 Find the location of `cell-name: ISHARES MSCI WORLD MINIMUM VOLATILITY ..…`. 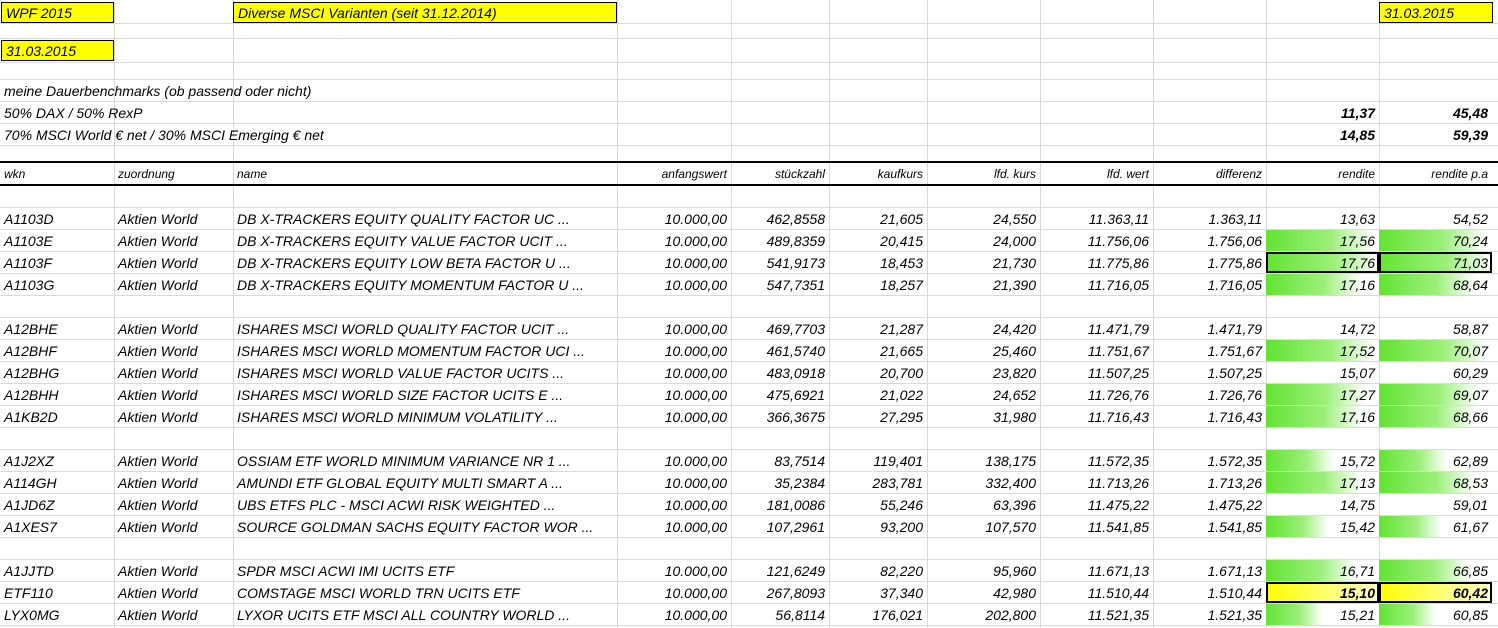

cell-name: ISHARES MSCI WORLD MINIMUM VOLATILITY ..… is located at coordinates (425, 416).